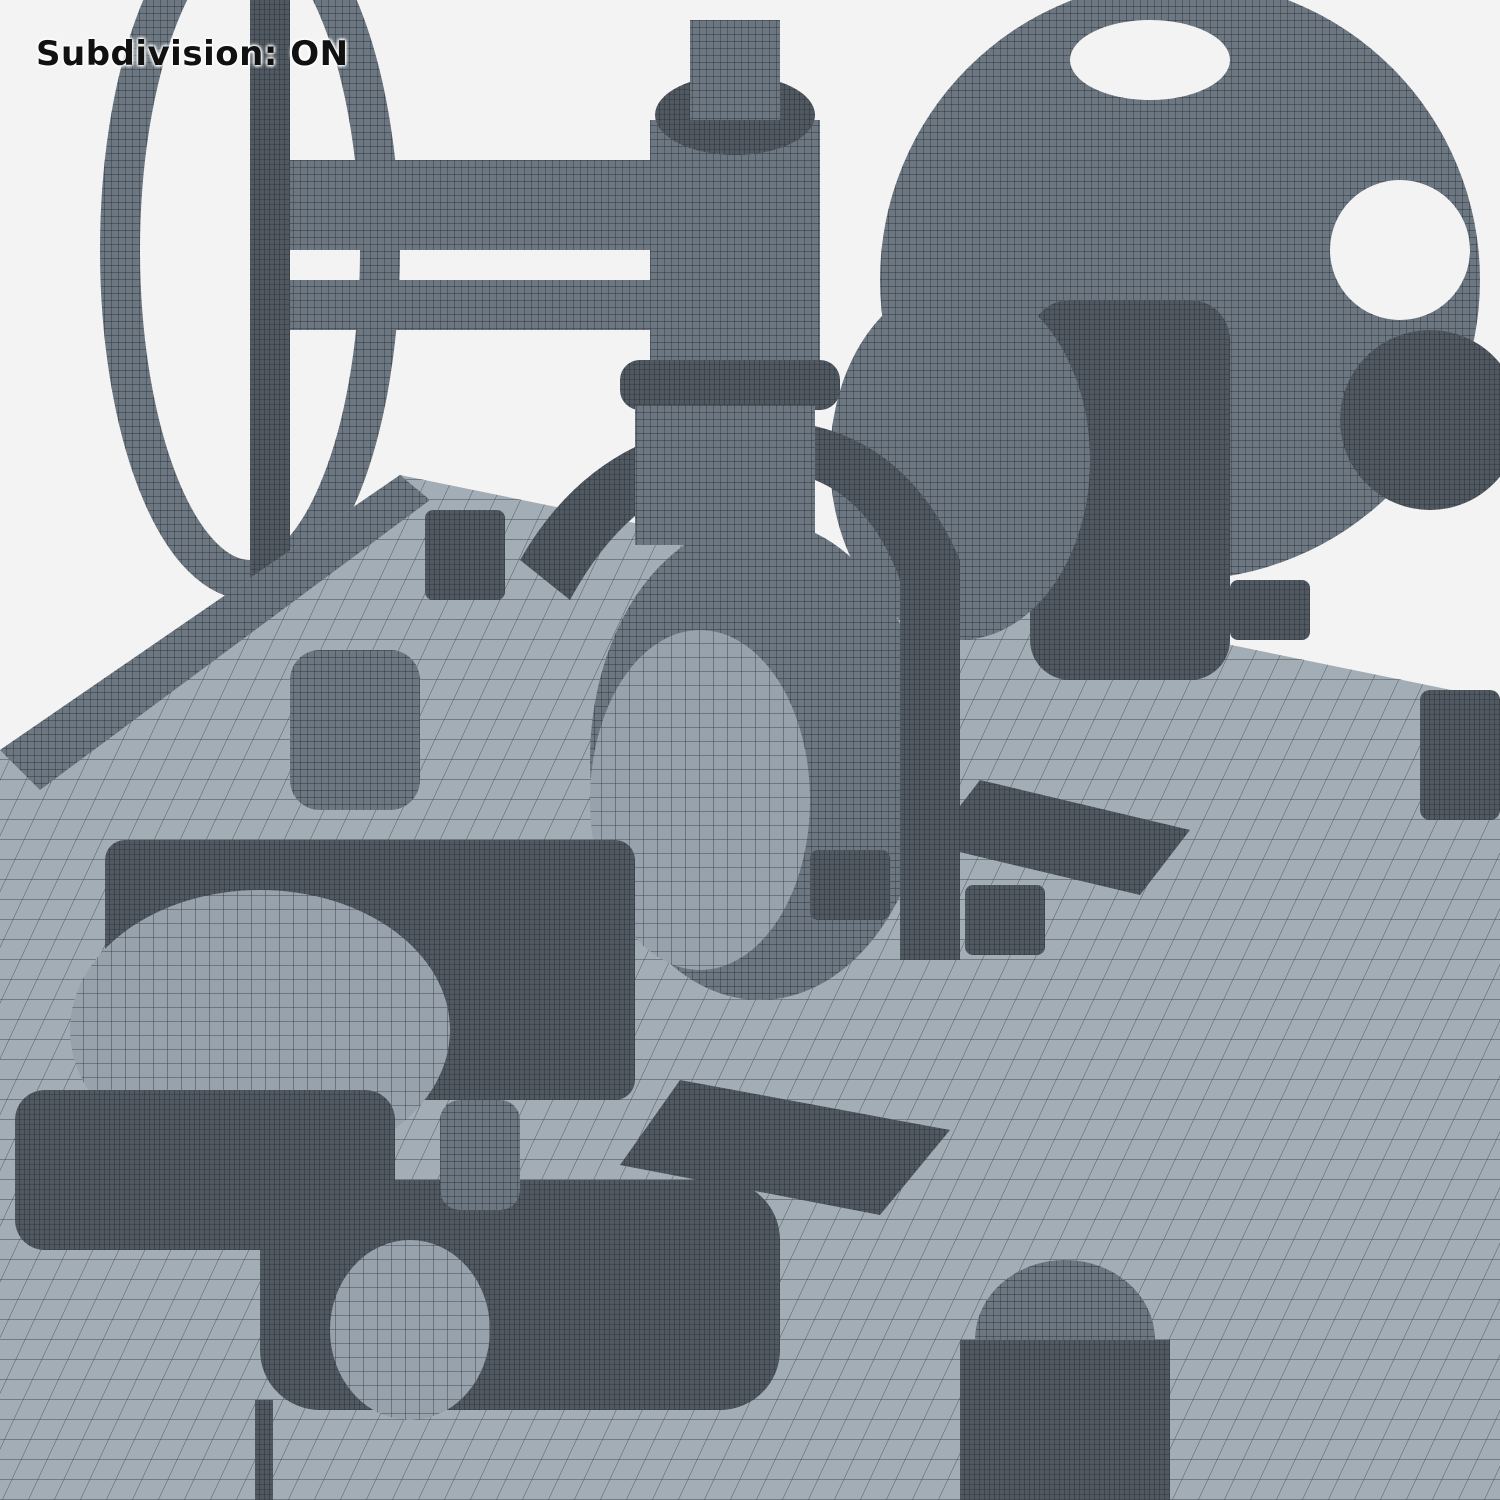  I want to click on acorn-nut-front, so click(1065, 1380).